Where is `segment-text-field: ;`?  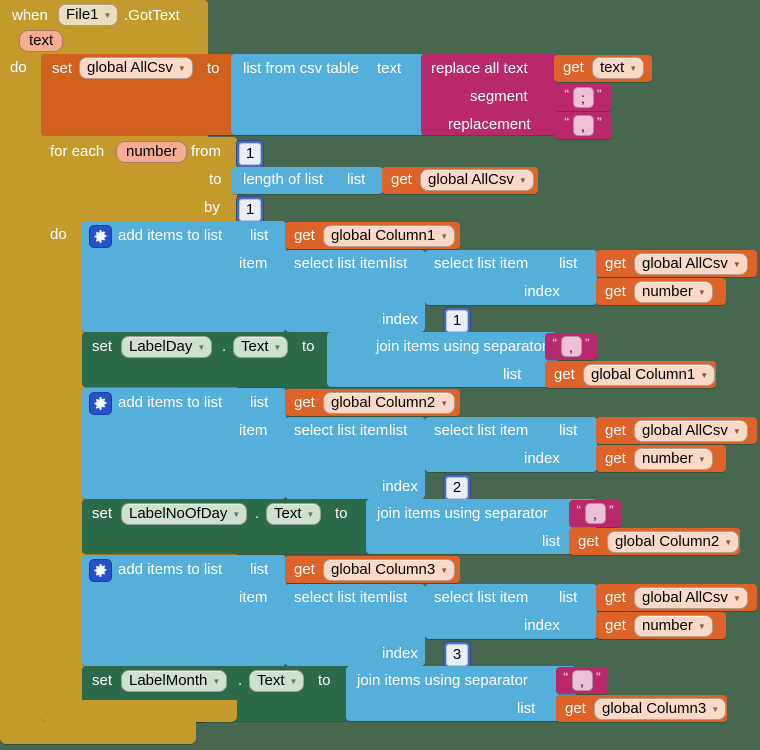
segment-text-field: ; is located at coordinates (583, 97).